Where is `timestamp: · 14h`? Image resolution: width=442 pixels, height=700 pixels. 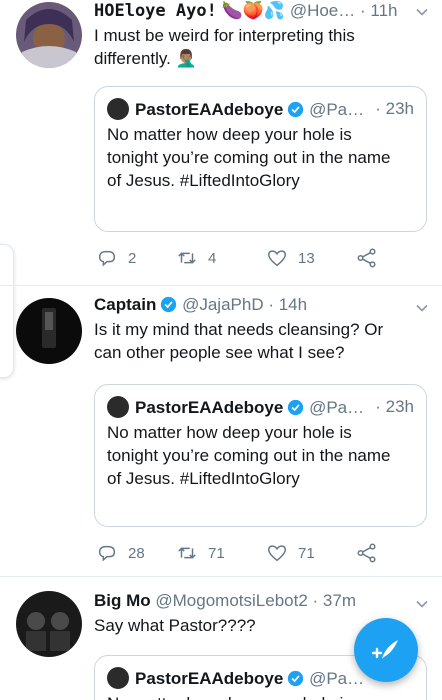
timestamp: · 14h is located at coordinates (287, 304).